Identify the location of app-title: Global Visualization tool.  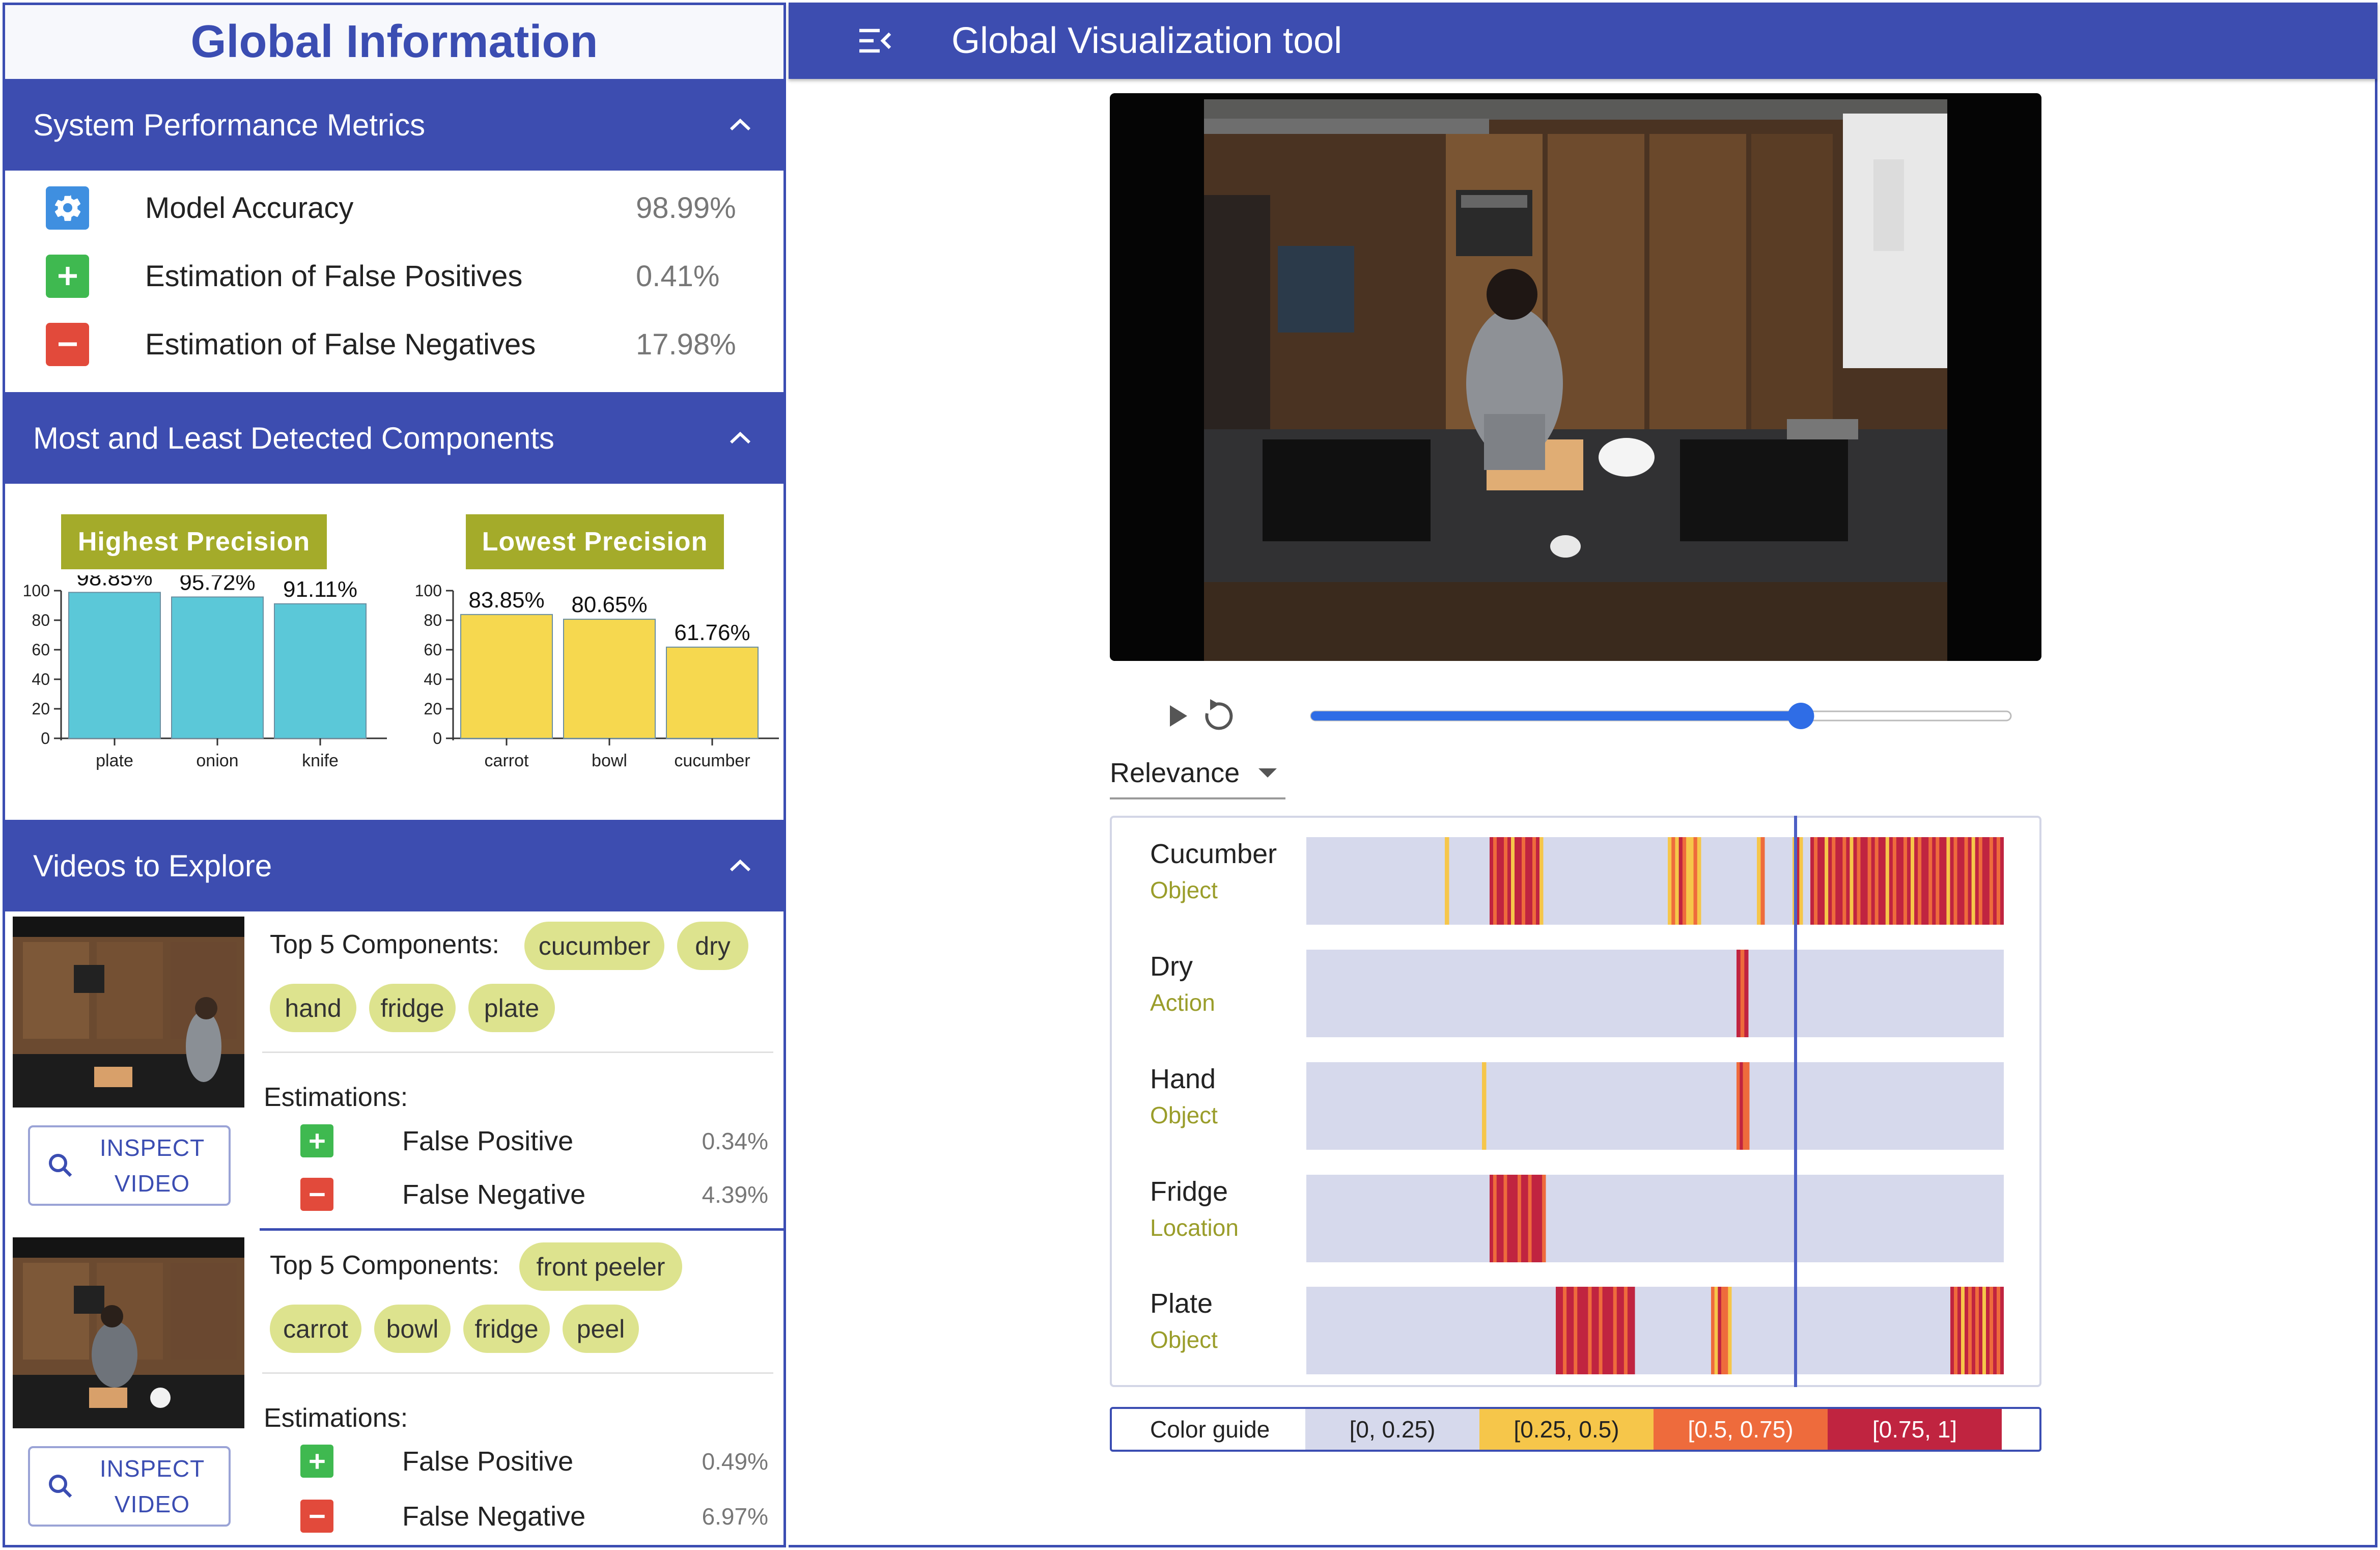
(1146, 40).